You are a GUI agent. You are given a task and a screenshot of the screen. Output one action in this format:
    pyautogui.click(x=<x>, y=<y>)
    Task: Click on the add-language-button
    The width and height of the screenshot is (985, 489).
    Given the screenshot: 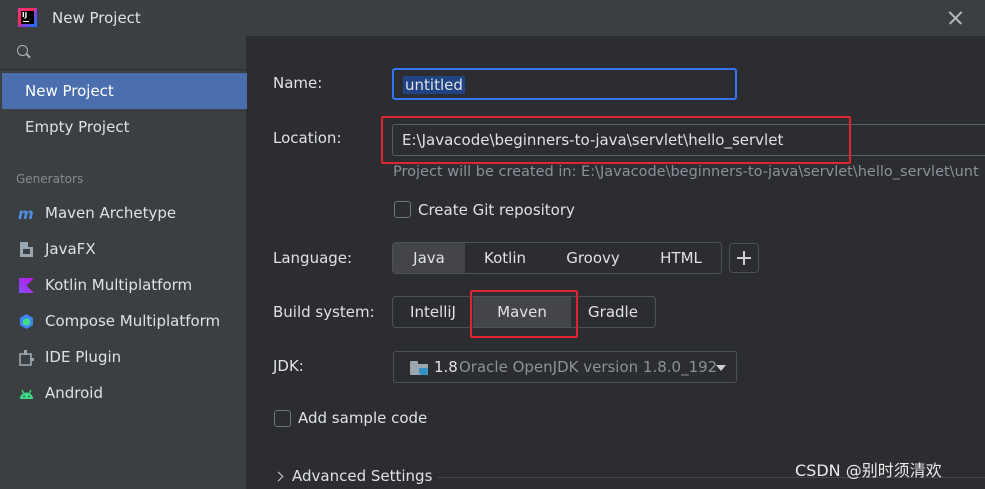 What is the action you would take?
    pyautogui.click(x=744, y=258)
    